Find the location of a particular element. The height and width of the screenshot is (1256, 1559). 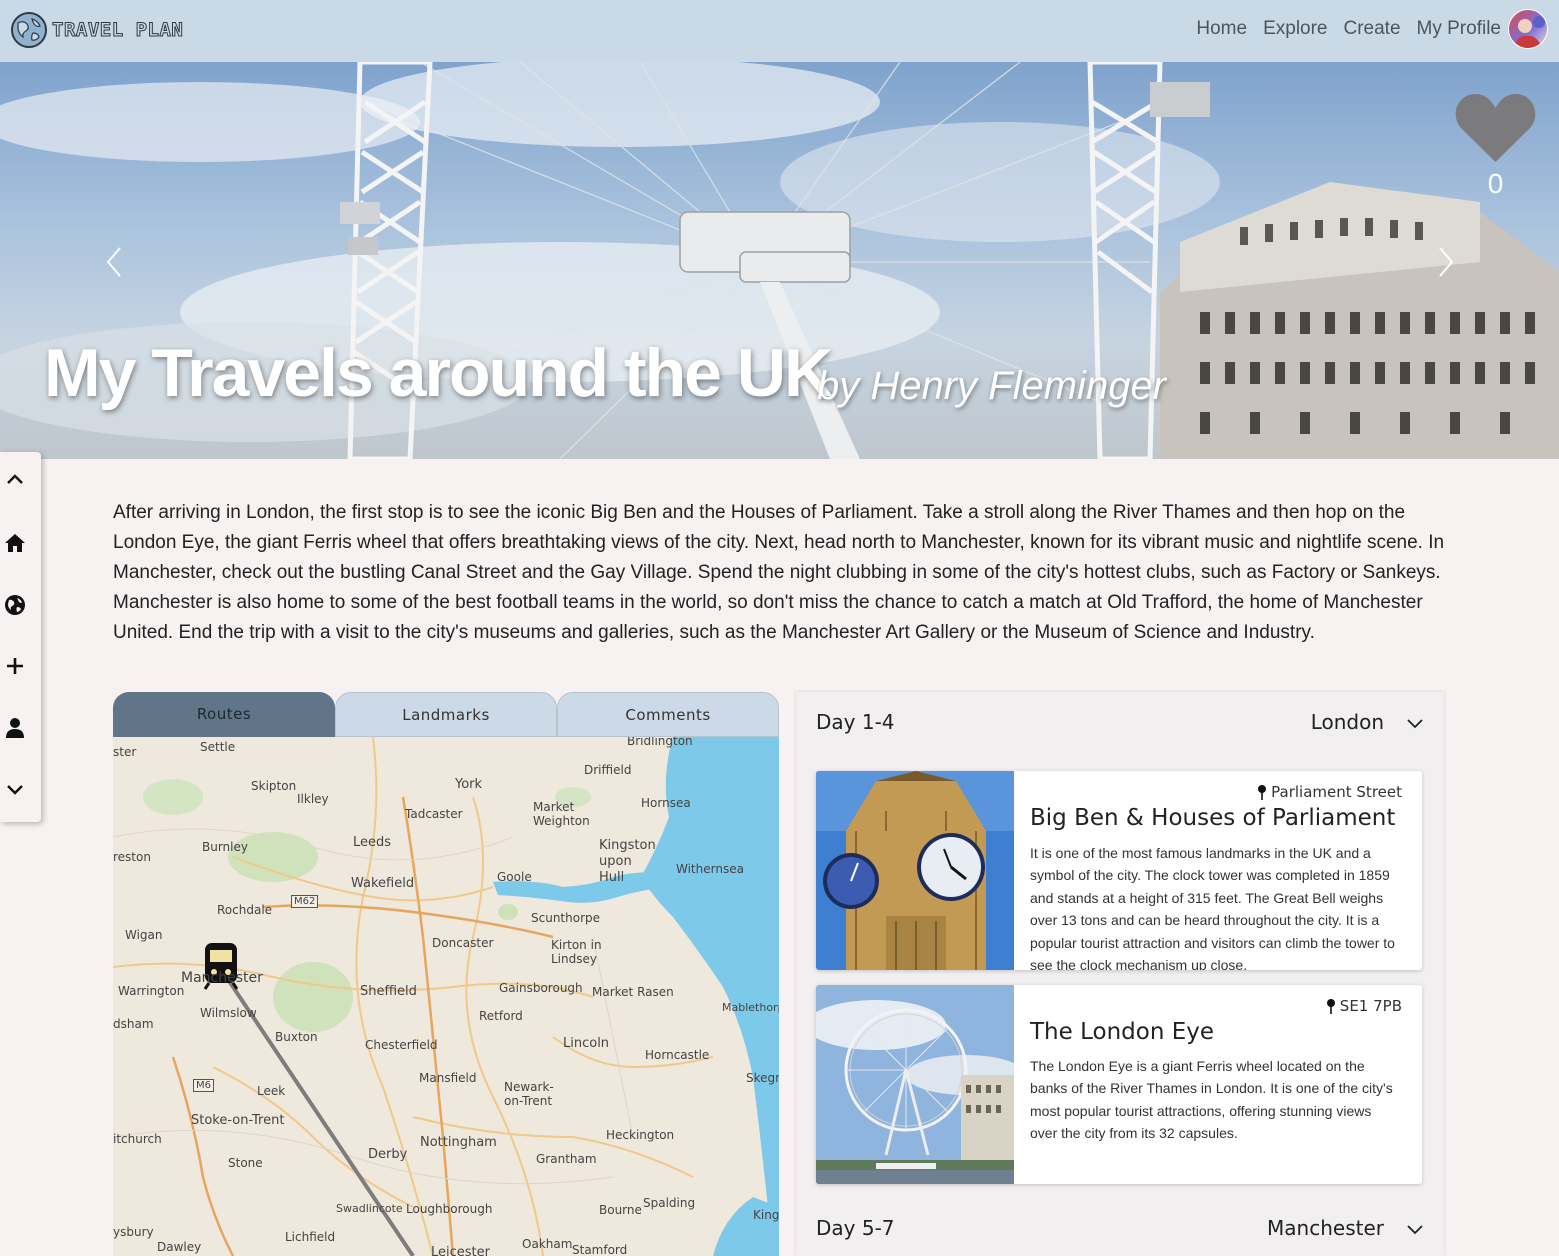

map-label: Nottingham is located at coordinates (458, 1142).